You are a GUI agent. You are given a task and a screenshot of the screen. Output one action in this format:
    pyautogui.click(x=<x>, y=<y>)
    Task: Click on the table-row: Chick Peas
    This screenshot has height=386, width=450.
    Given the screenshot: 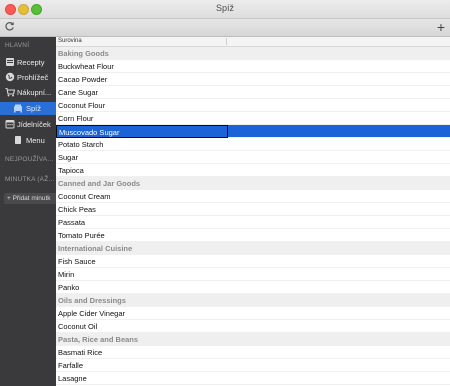 What is the action you would take?
    pyautogui.click(x=253, y=209)
    